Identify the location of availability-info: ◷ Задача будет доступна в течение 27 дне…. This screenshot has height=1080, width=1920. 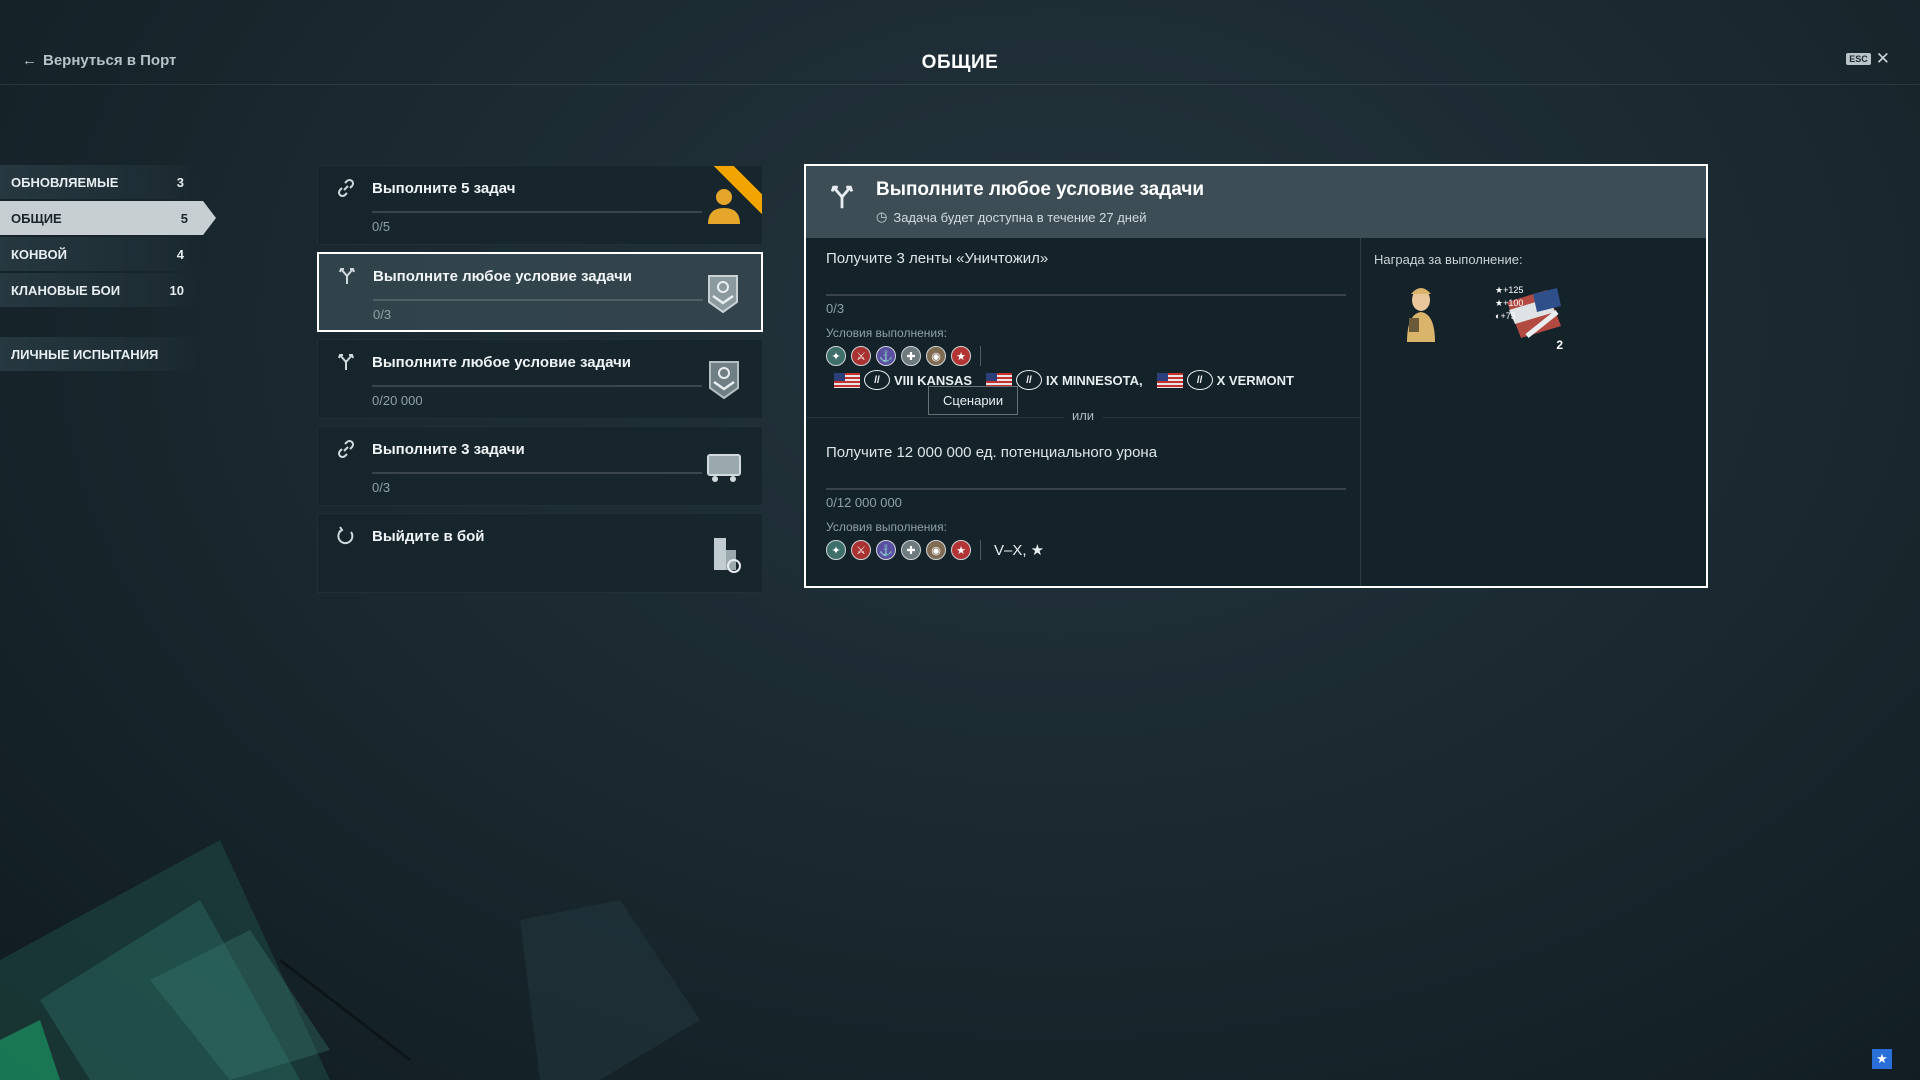
(1011, 217).